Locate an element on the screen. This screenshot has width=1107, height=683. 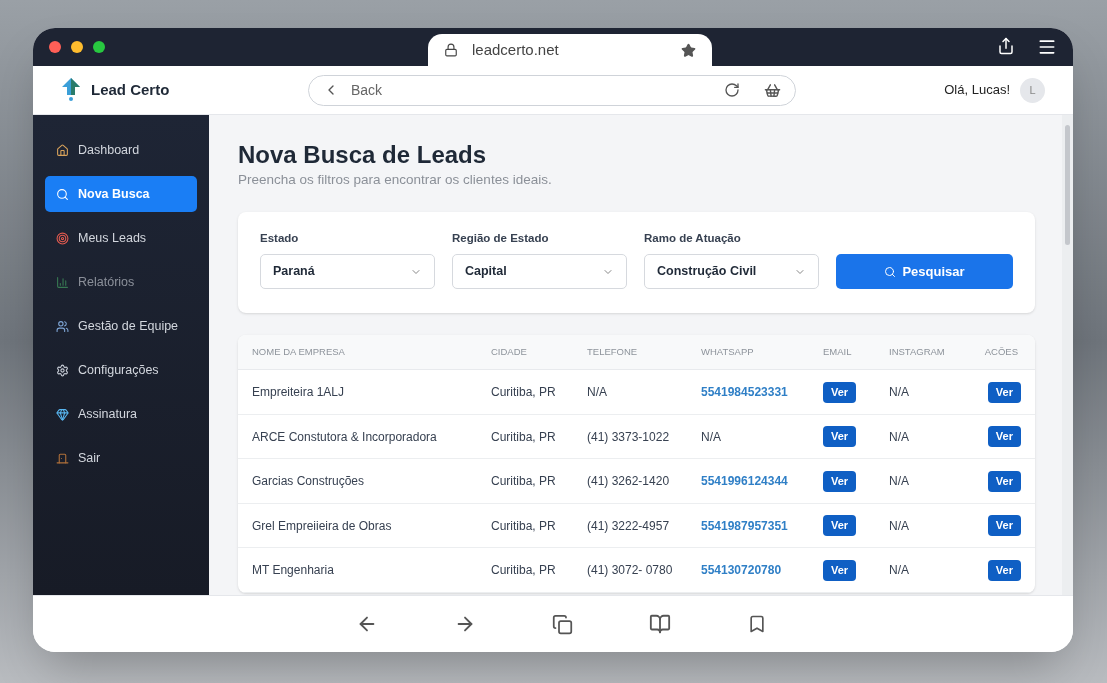
company-name-cell-text: ARCE Constutora & Incorporadora is located at coordinates (345, 437).